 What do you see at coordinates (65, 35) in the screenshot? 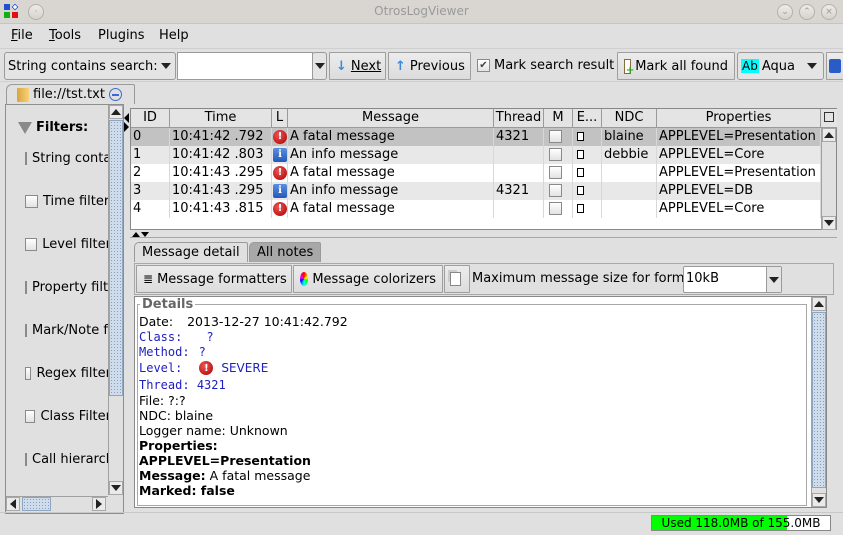
I see `menu-tools: Tools` at bounding box center [65, 35].